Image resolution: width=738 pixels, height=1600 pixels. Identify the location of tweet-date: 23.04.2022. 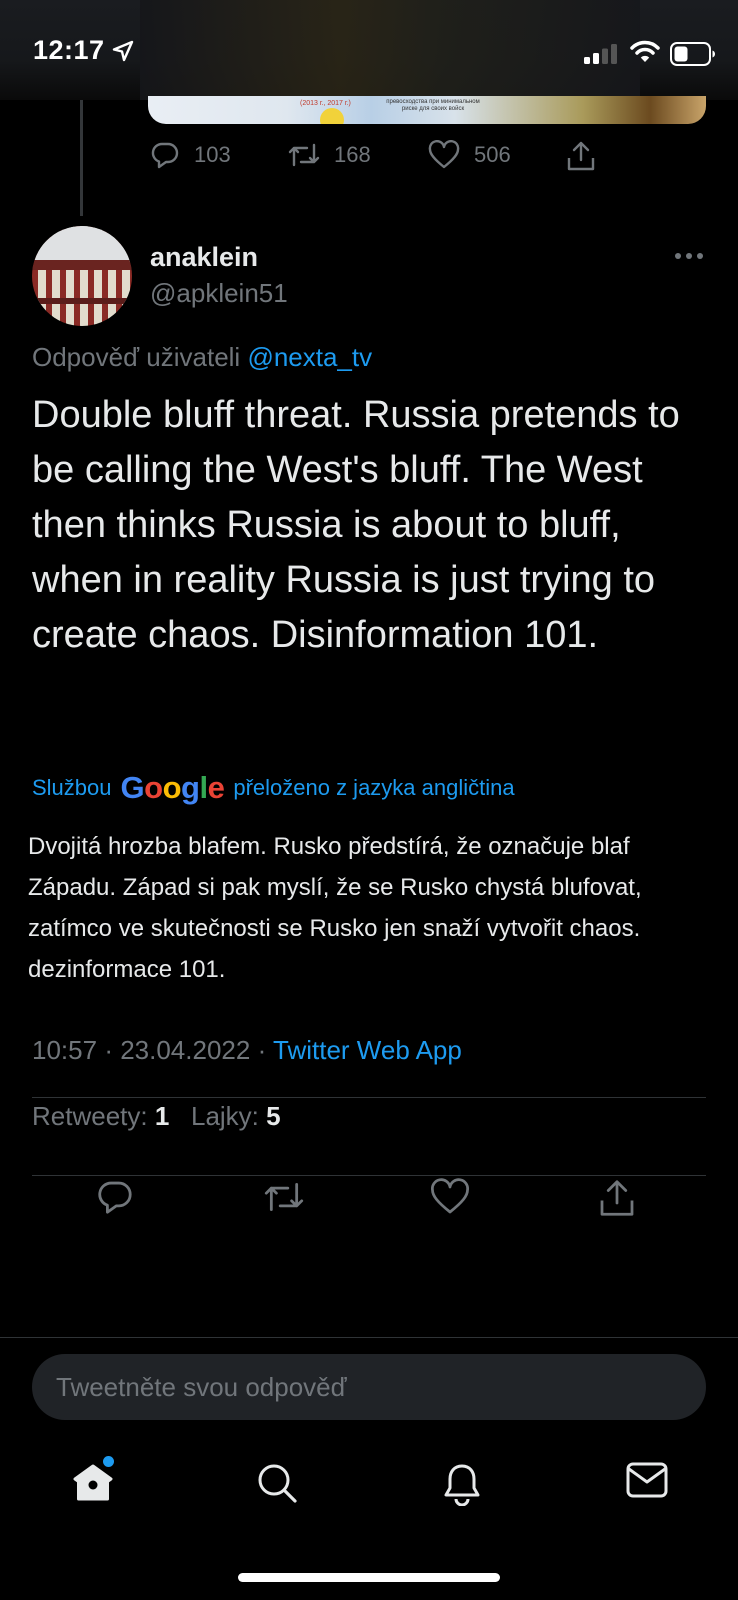
(185, 1050).